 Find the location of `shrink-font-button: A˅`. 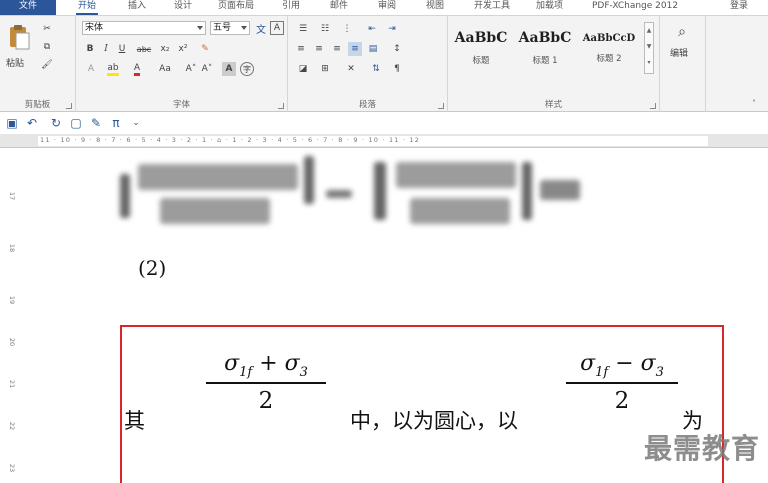

shrink-font-button: A˅ is located at coordinates (207, 69).